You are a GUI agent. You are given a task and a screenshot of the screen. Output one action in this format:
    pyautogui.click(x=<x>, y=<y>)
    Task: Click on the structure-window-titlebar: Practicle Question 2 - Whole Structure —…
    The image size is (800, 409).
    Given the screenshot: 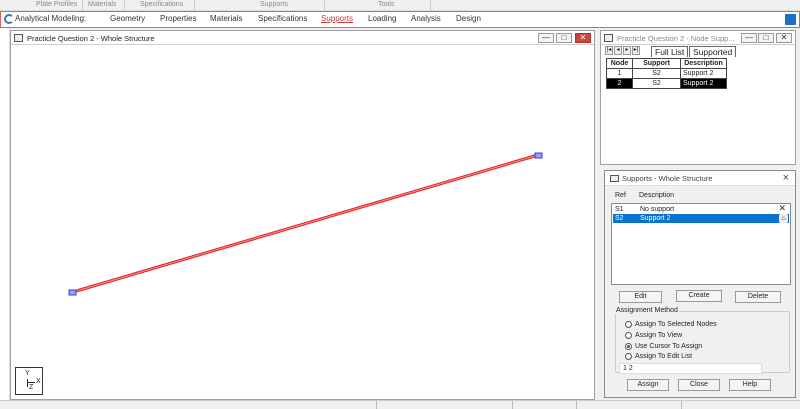 What is the action you would take?
    pyautogui.click(x=302, y=38)
    